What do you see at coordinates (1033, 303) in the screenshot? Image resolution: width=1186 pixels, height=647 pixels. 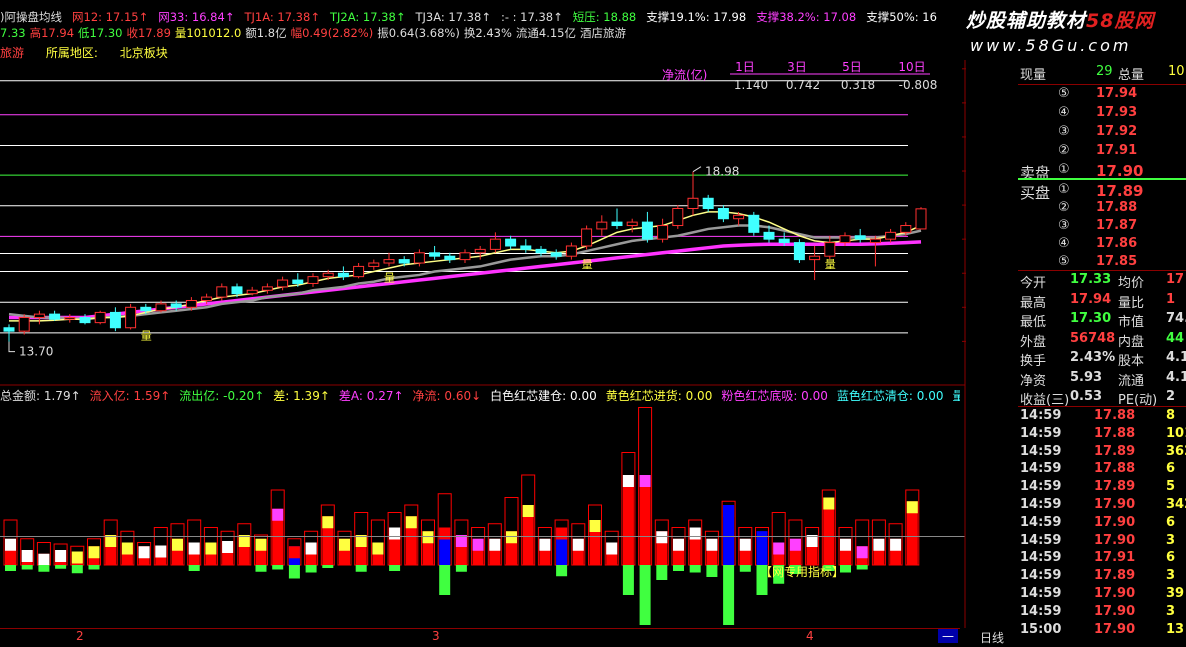 I see `stat-key: 最高` at bounding box center [1033, 303].